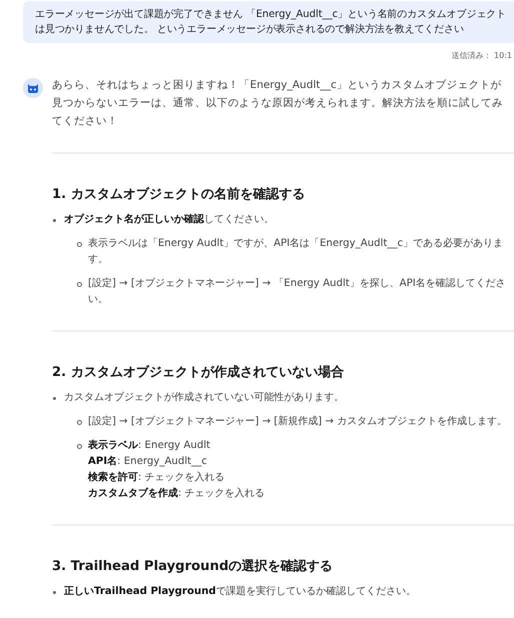  Describe the element at coordinates (481, 55) in the screenshot. I see `sent-status: 送信済み： 10:1` at that location.